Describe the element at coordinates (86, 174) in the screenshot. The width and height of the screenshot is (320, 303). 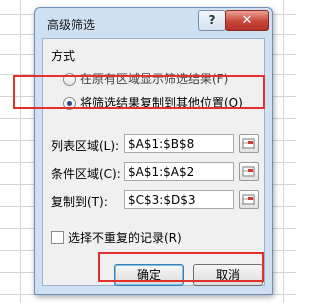
I see `criteria-range-label: 条件区域(C):` at that location.